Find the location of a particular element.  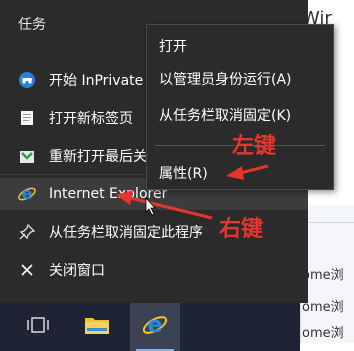

file-explorer-button is located at coordinates (97, 327).